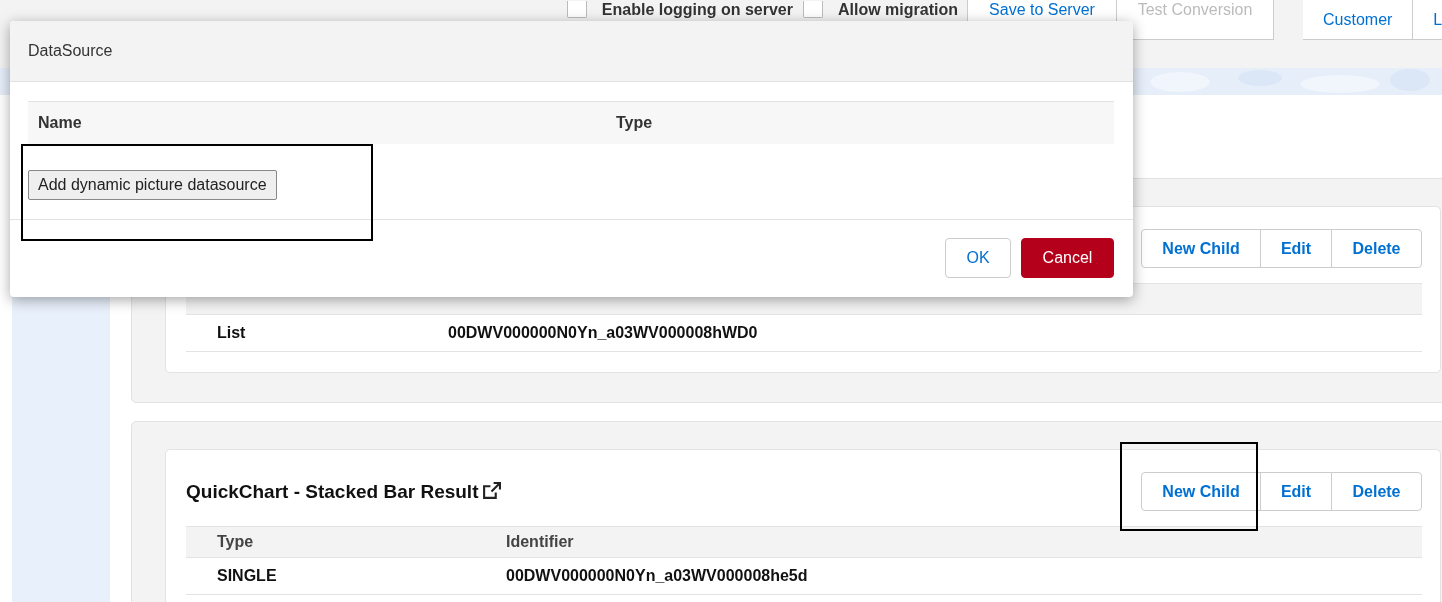 This screenshot has width=1442, height=602. What do you see at coordinates (60, 123) in the screenshot?
I see `column-header: Name` at bounding box center [60, 123].